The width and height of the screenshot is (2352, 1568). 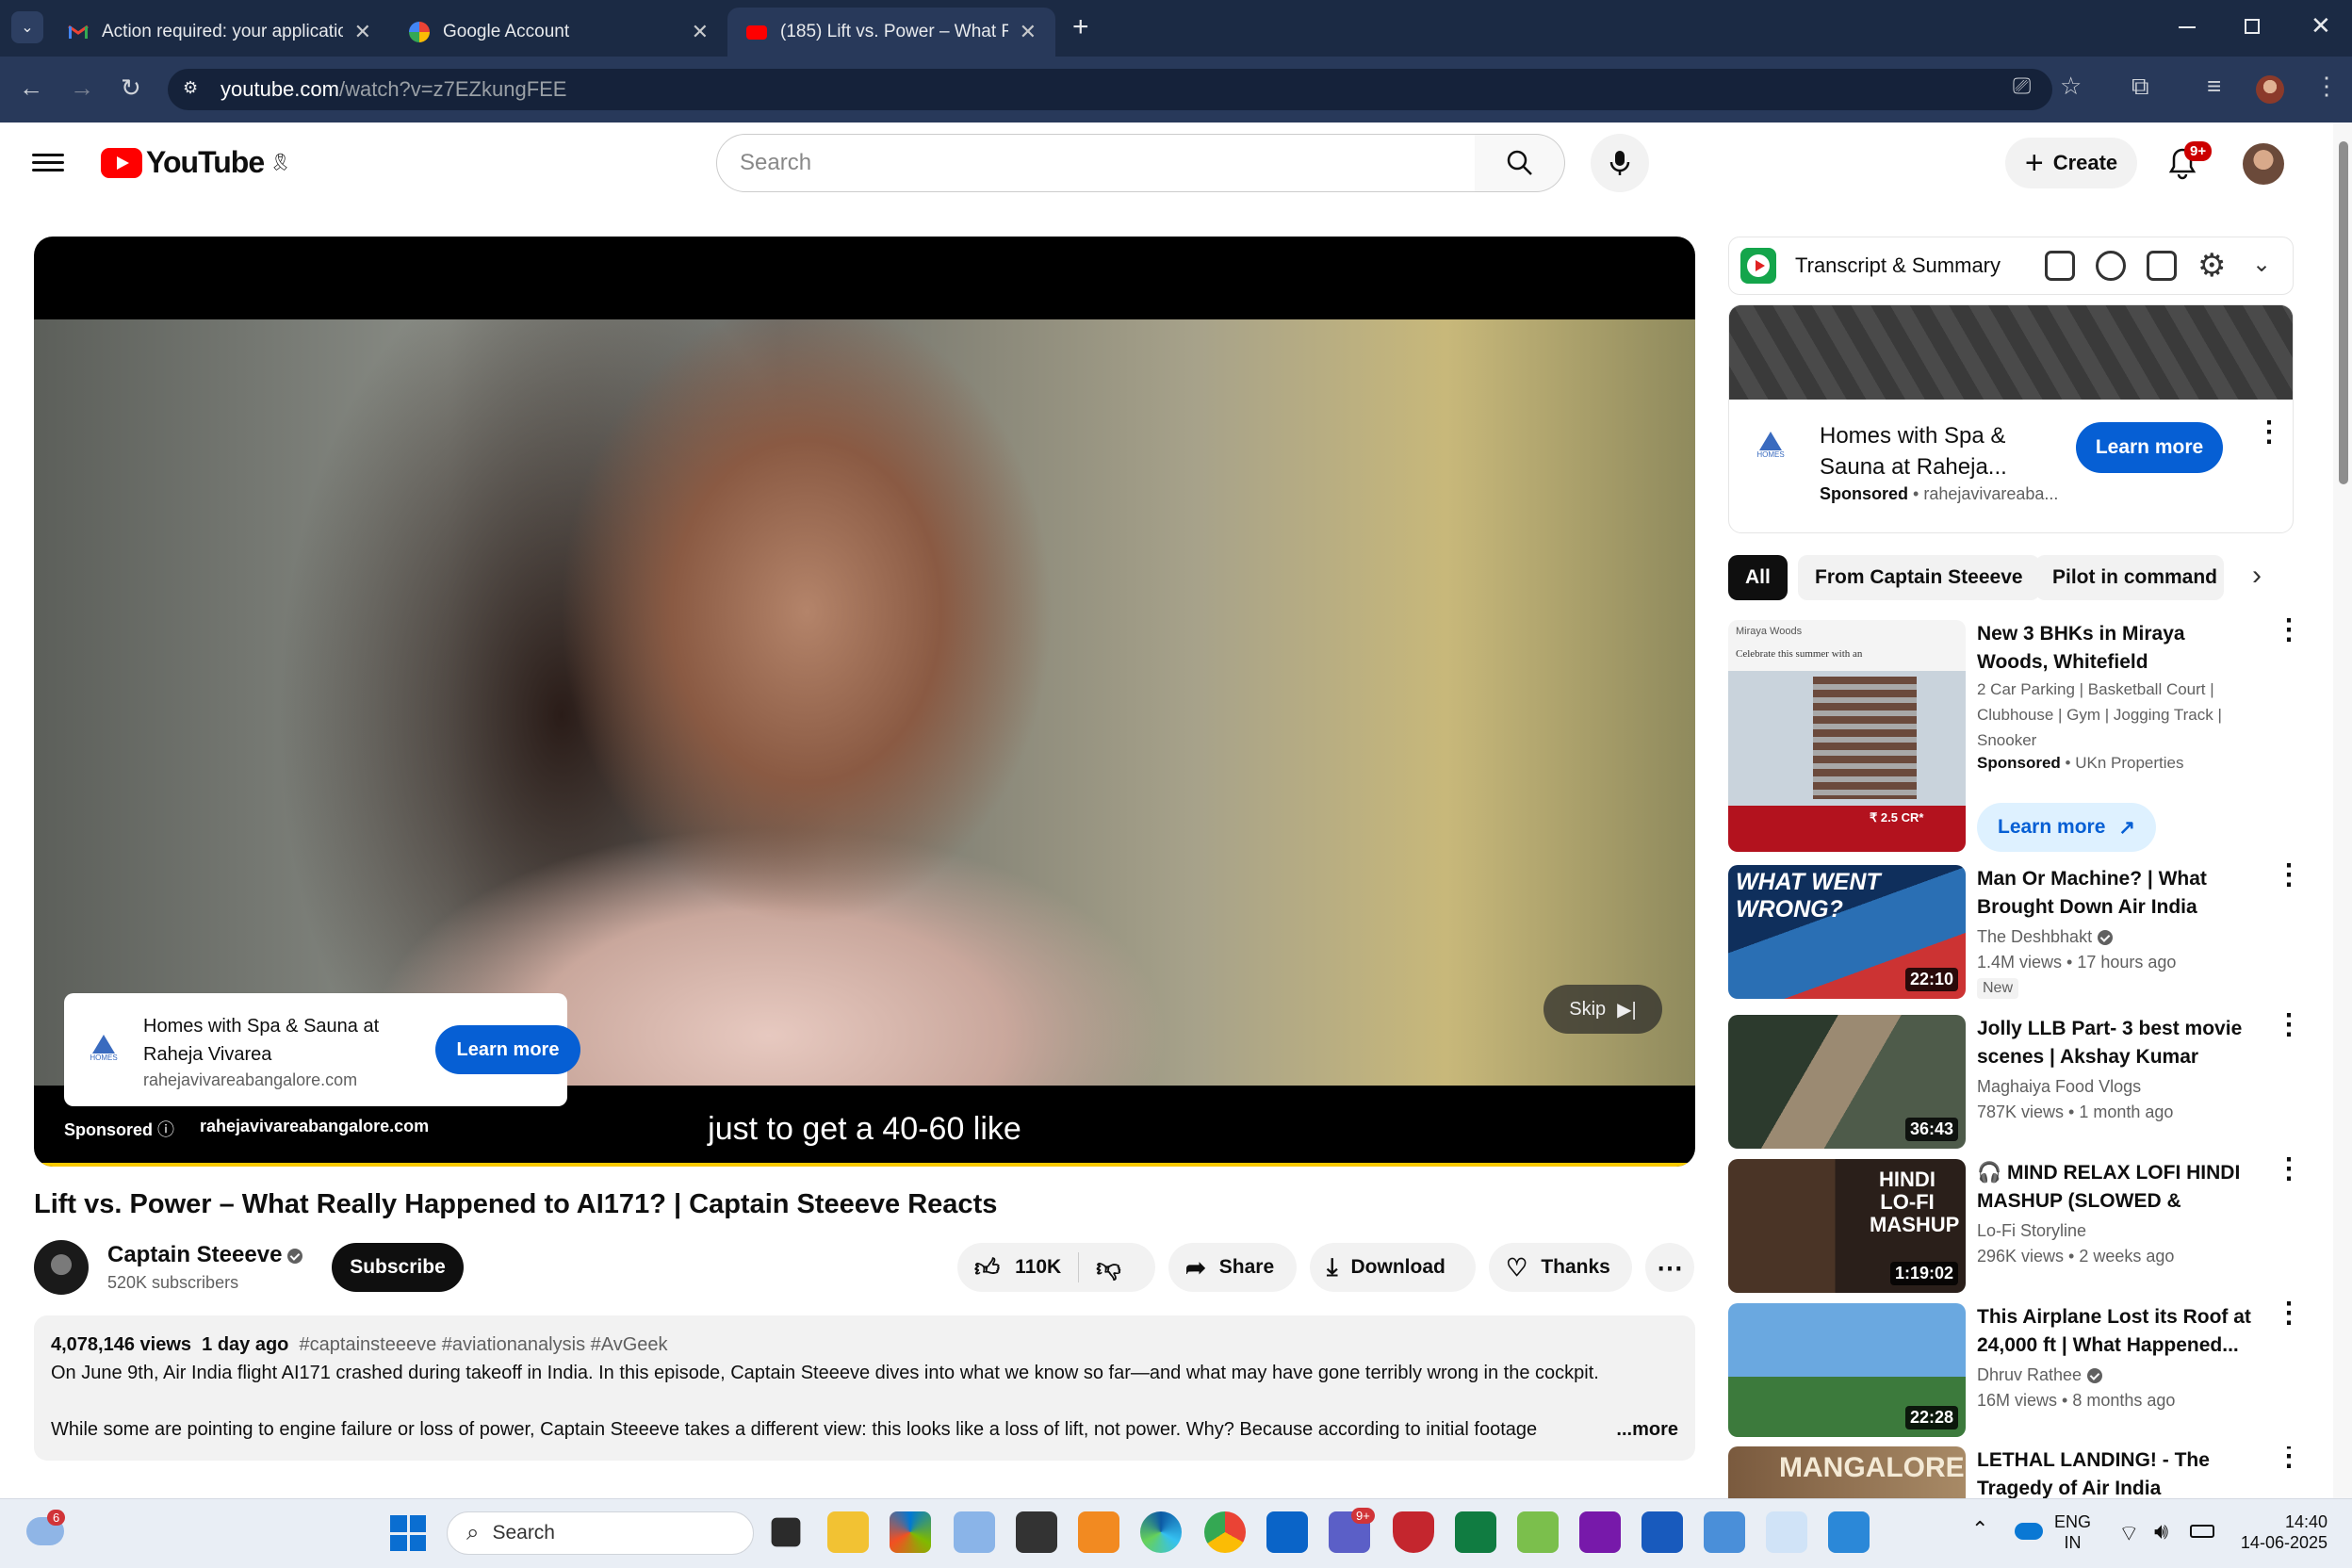 What do you see at coordinates (1099, 1267) in the screenshot?
I see `dislike-button: 👎︎` at bounding box center [1099, 1267].